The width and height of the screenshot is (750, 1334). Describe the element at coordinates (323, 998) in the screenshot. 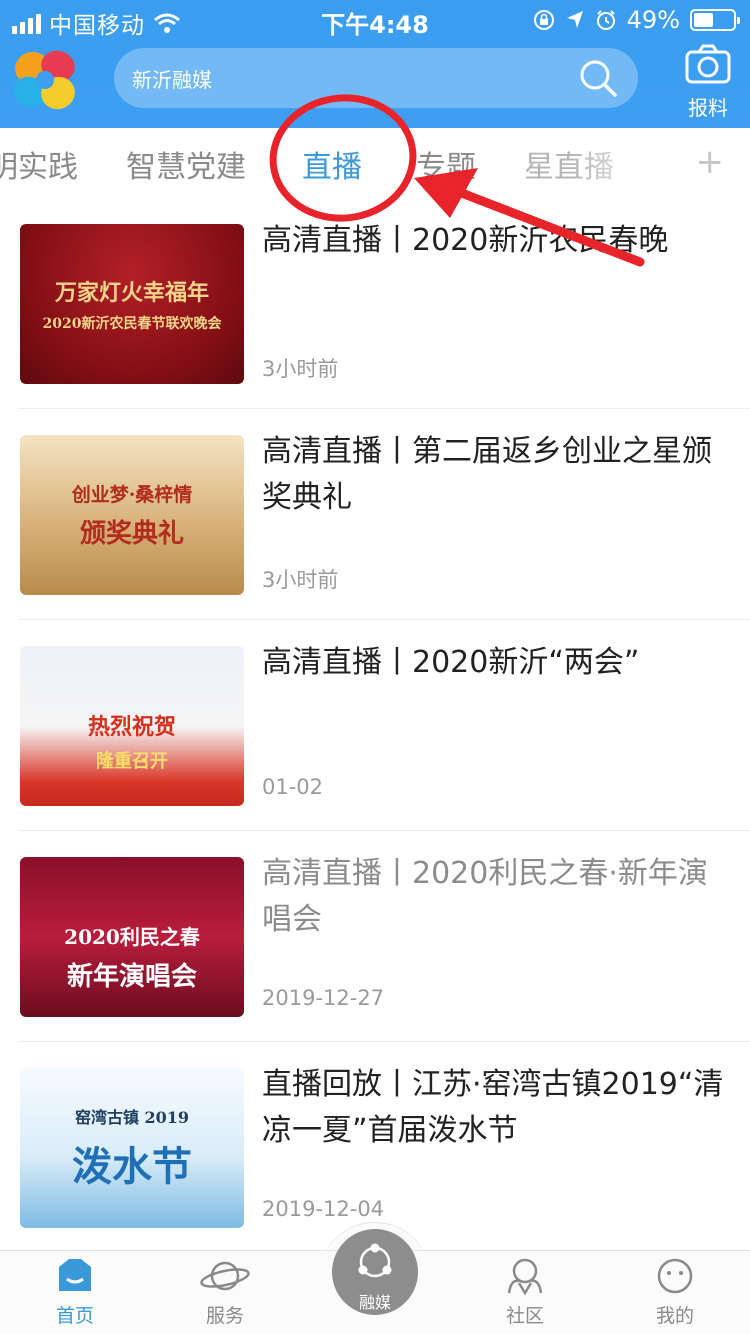

I see `article-time: 2019-12-27` at that location.